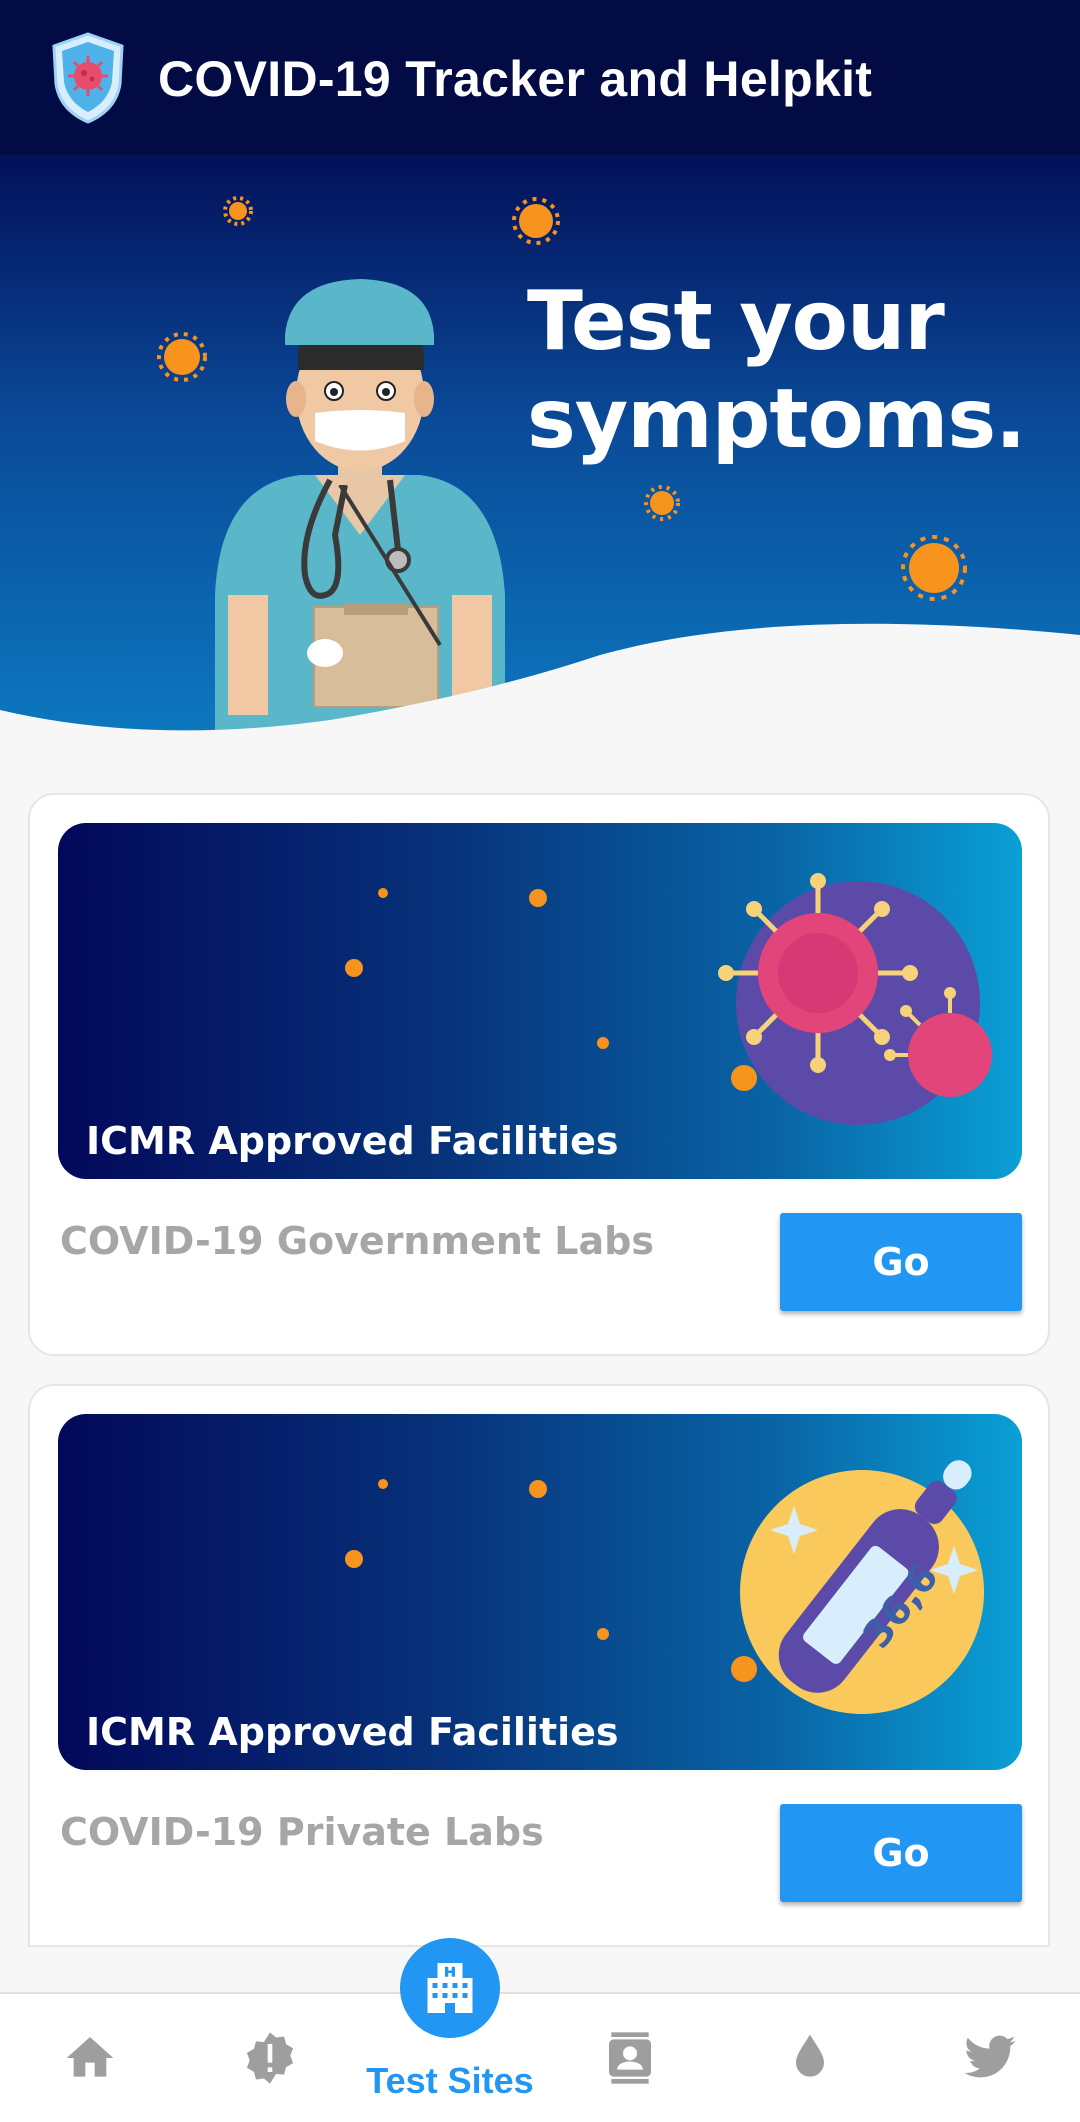 Image resolution: width=1080 pixels, height=2122 pixels. What do you see at coordinates (736, 321) in the screenshot?
I see `hero-headline-line1: Test your` at bounding box center [736, 321].